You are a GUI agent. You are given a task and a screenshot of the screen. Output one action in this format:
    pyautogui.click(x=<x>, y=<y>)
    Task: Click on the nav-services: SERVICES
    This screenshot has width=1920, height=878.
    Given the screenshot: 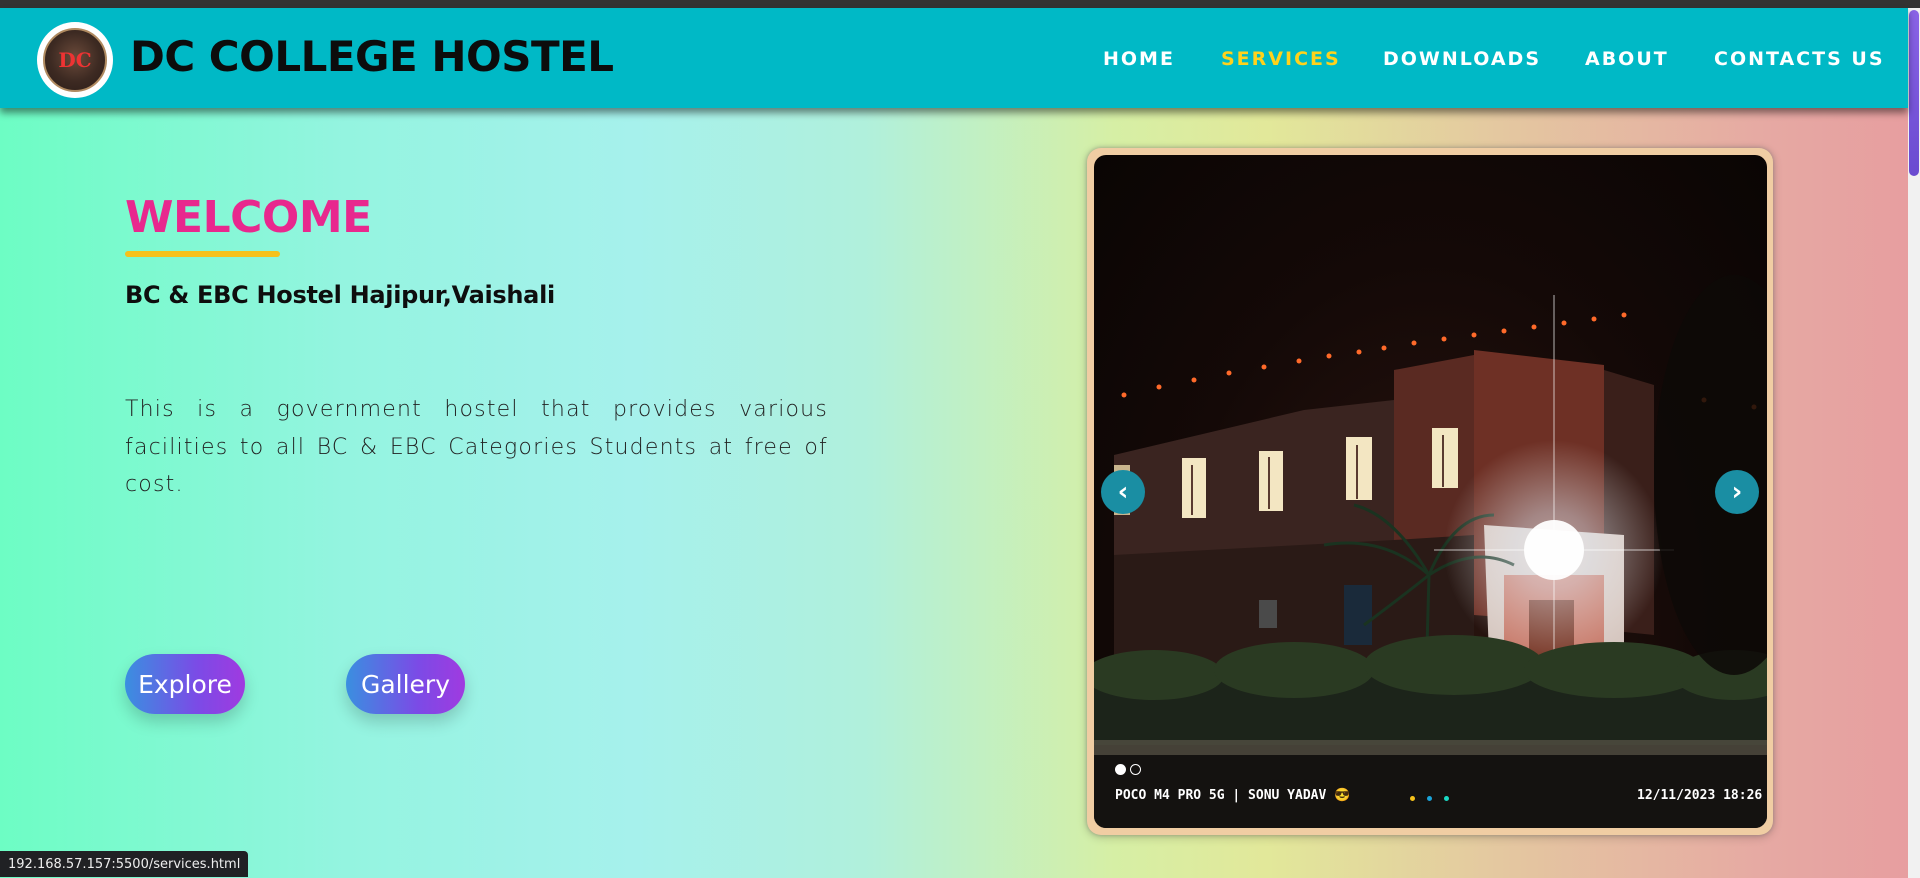 What is the action you would take?
    pyautogui.click(x=1281, y=59)
    